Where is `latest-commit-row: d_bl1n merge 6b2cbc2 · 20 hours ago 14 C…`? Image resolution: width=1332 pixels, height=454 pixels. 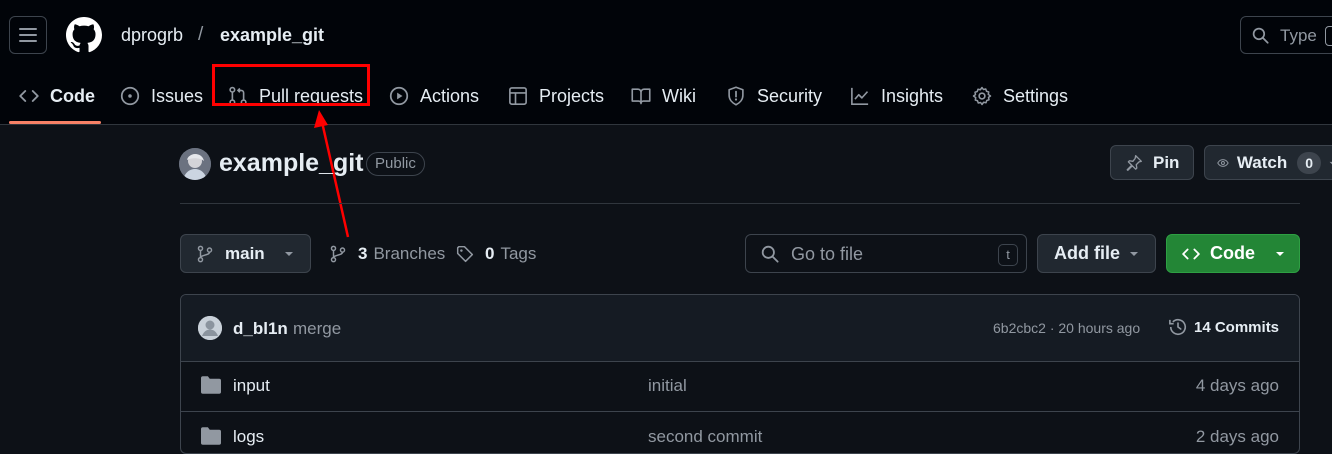 latest-commit-row: d_bl1n merge 6b2cbc2 · 20 hours ago 14 C… is located at coordinates (740, 328).